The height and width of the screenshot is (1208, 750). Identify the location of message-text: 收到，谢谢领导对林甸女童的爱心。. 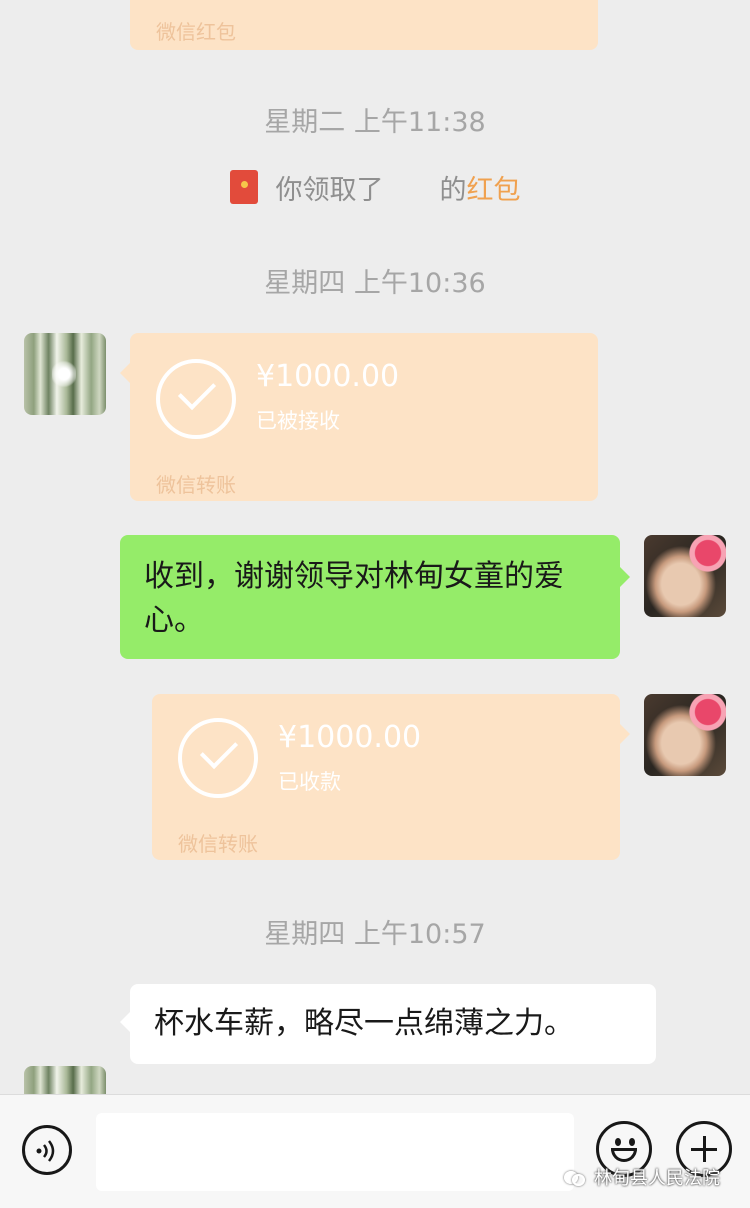
(354, 598).